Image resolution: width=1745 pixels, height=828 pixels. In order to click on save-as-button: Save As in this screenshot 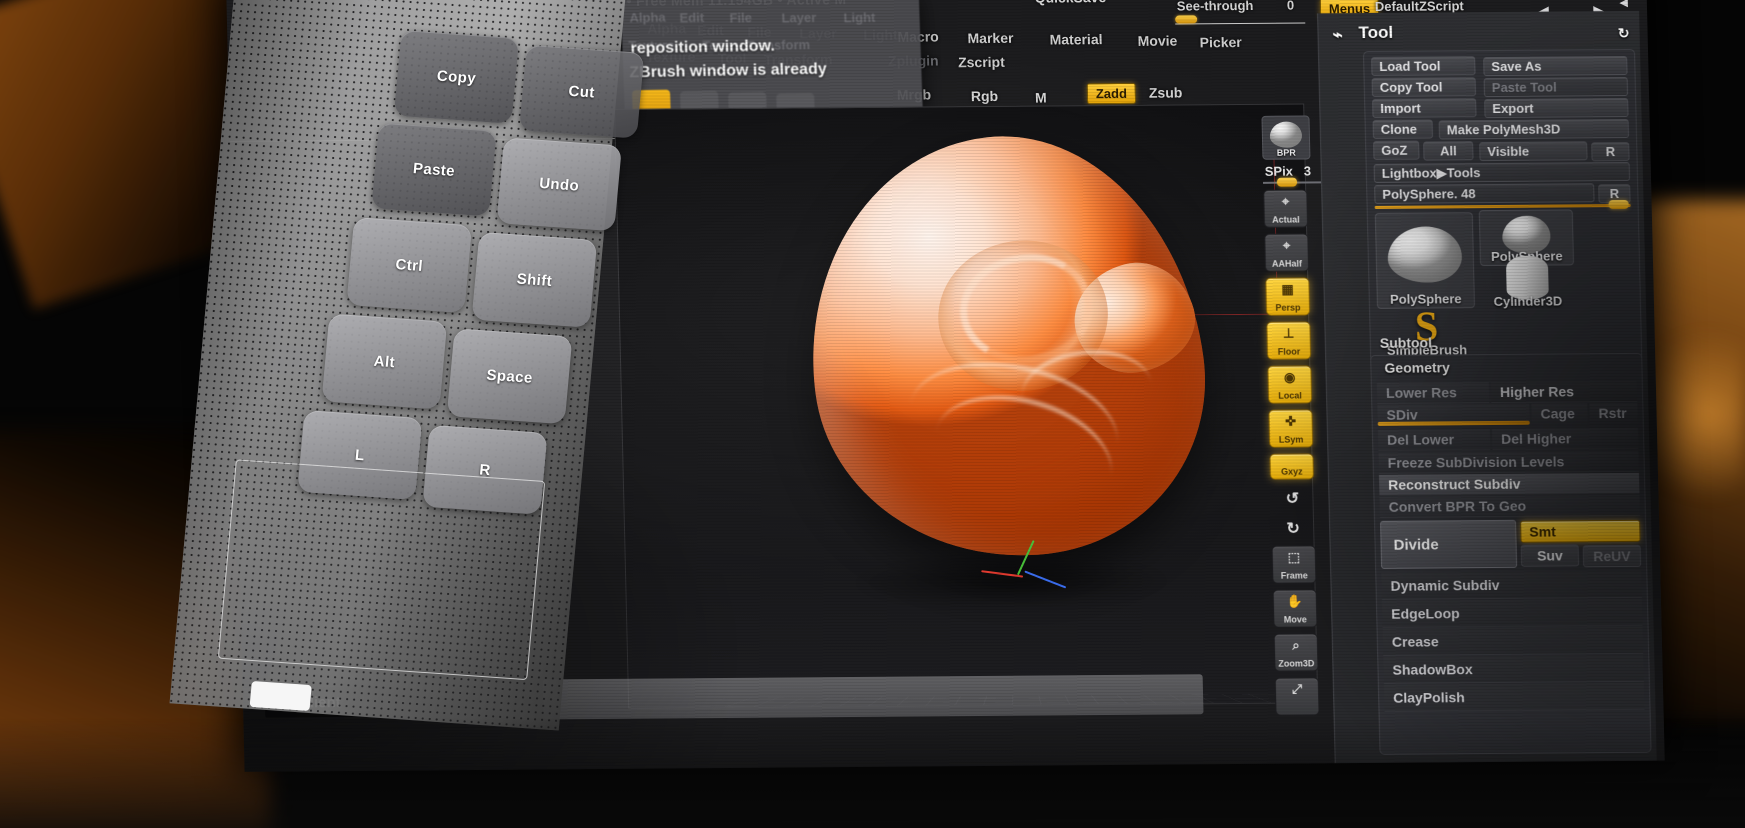, I will do `click(1555, 66)`.